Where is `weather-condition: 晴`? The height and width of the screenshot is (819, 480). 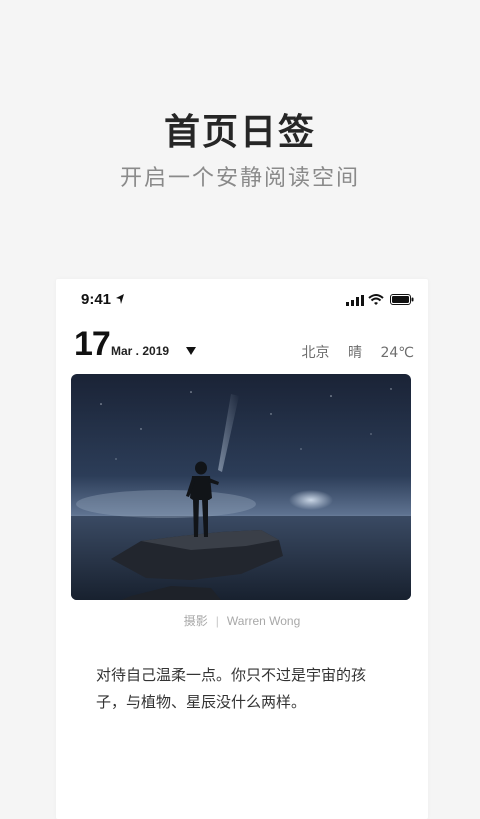 weather-condition: 晴 is located at coordinates (355, 353).